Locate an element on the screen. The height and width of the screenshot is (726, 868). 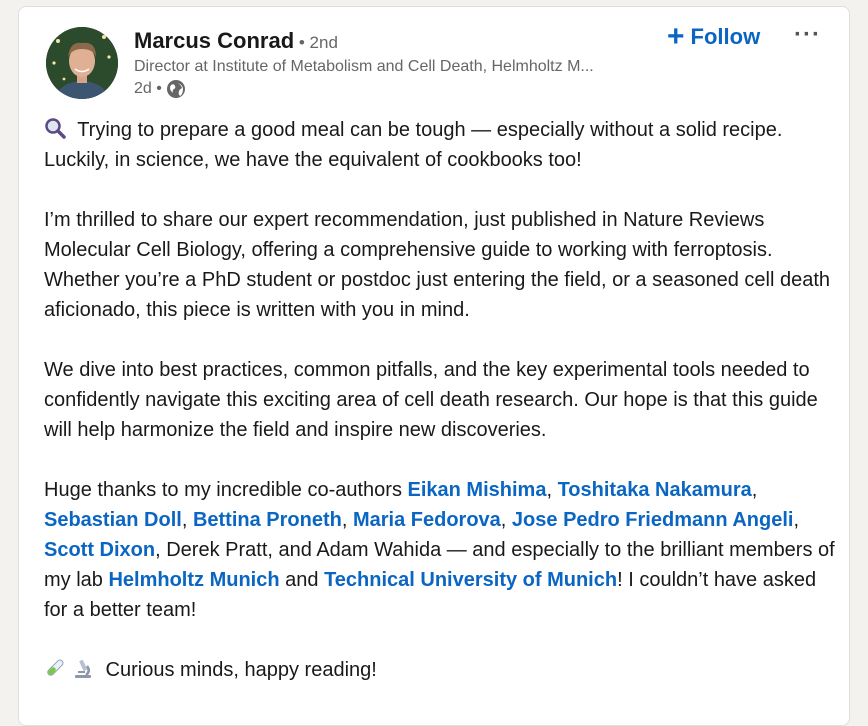
follow-button: + Follow is located at coordinates (714, 36).